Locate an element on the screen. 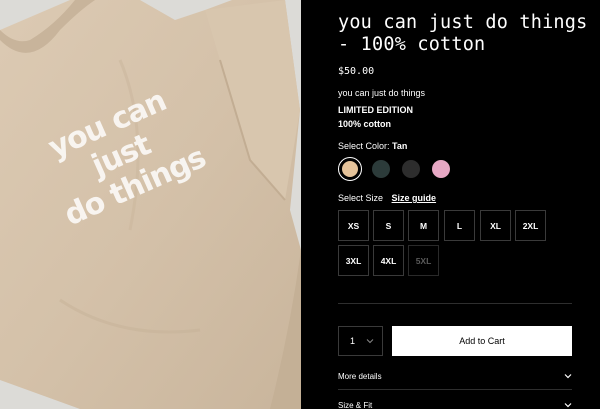 Image resolution: width=600 pixels, height=409 pixels. size-option-l: L is located at coordinates (459, 225).